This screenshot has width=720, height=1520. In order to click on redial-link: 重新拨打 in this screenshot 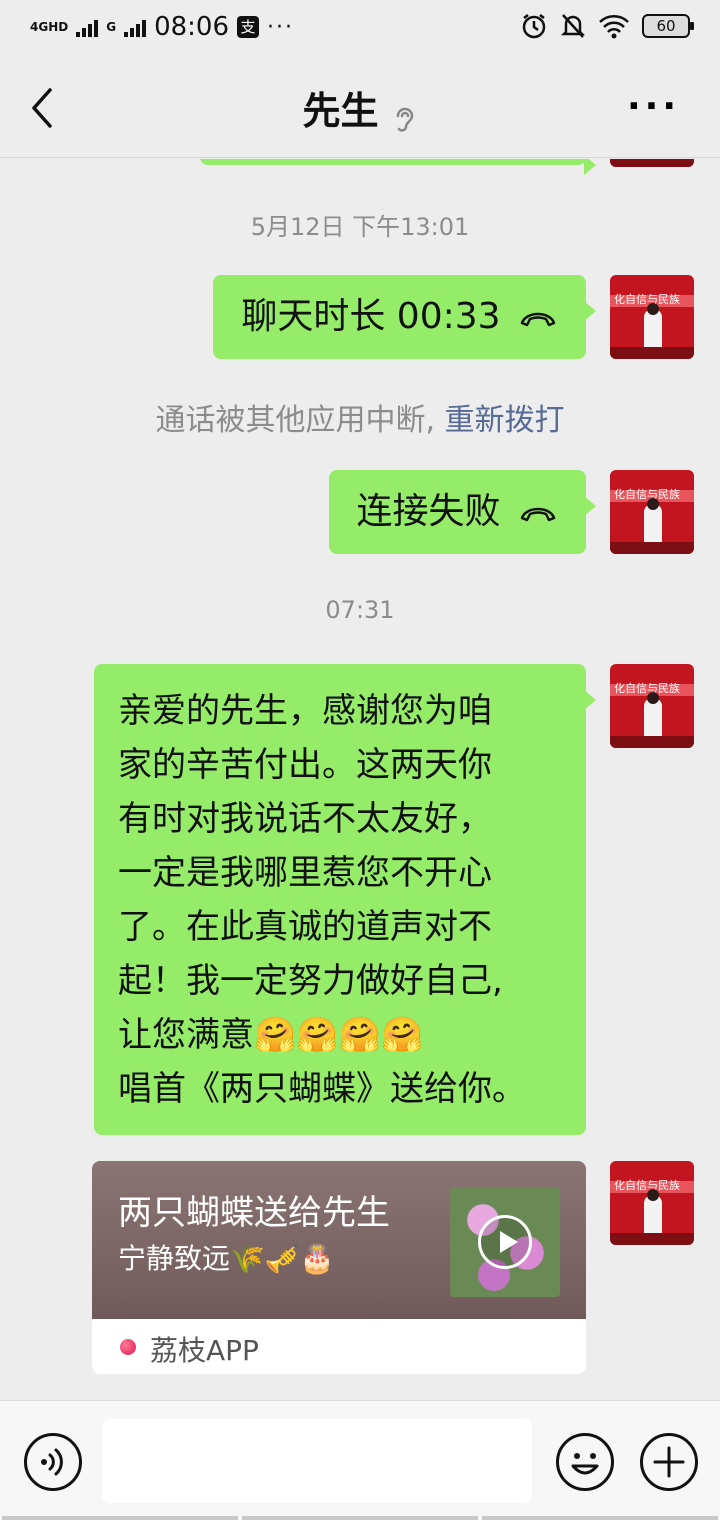, I will do `click(505, 420)`.